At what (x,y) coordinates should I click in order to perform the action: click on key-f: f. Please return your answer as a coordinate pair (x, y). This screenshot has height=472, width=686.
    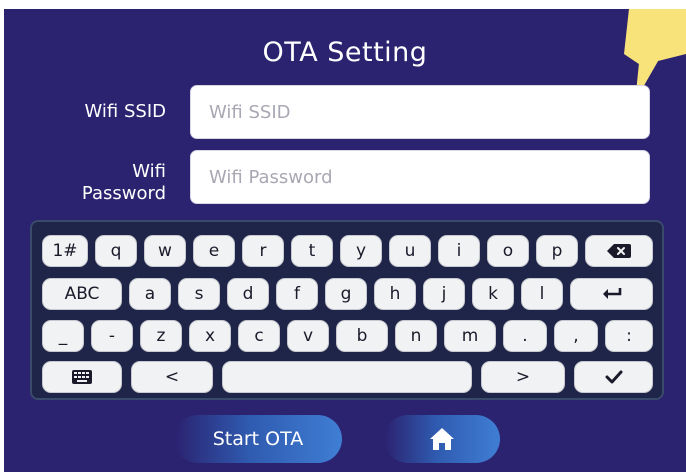
    Looking at the image, I should click on (297, 294).